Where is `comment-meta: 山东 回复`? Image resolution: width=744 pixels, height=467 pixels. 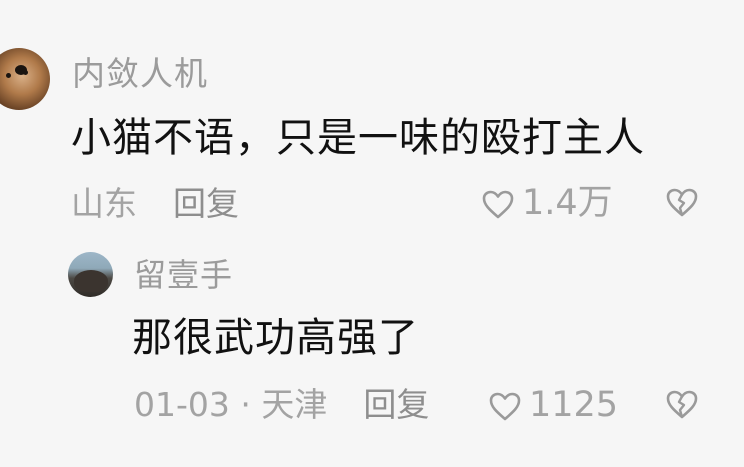 comment-meta: 山东 回复 is located at coordinates (155, 203).